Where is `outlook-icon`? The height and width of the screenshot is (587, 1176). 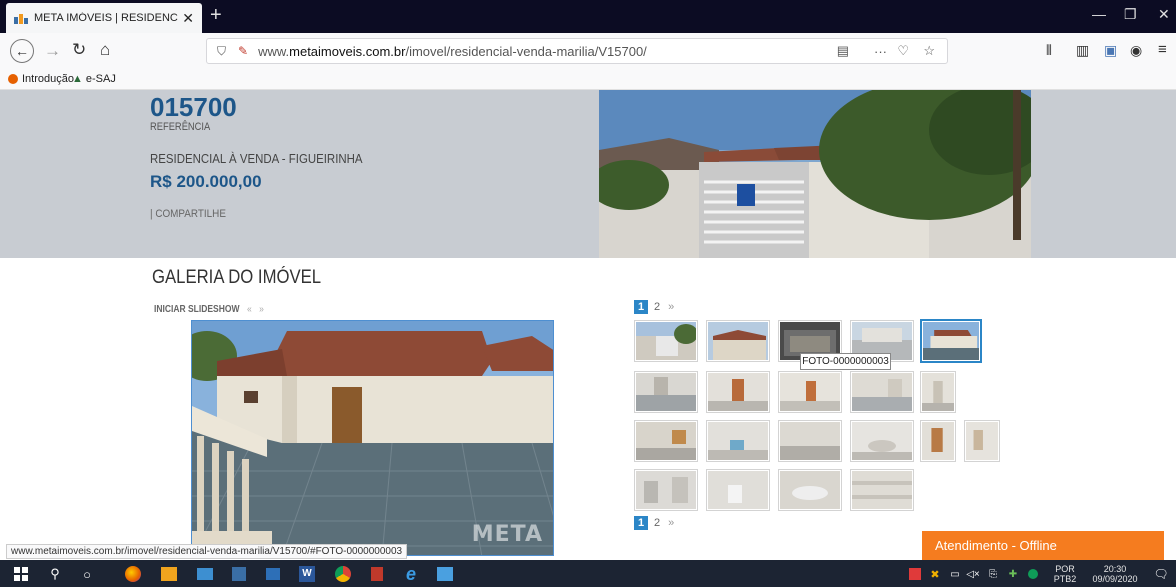 outlook-icon is located at coordinates (169, 574).